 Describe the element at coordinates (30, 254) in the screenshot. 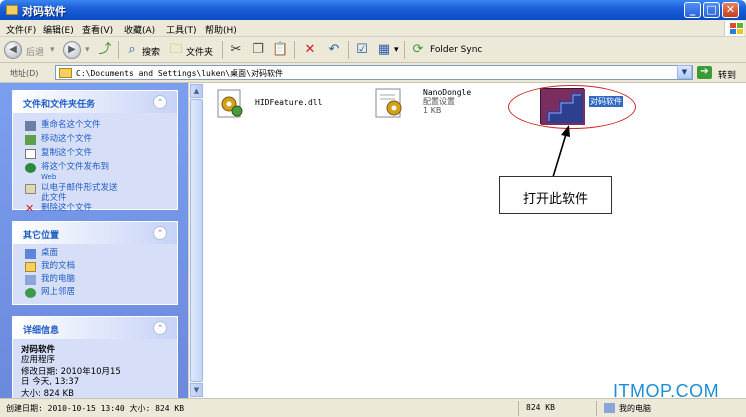

I see `desktop-icon` at that location.